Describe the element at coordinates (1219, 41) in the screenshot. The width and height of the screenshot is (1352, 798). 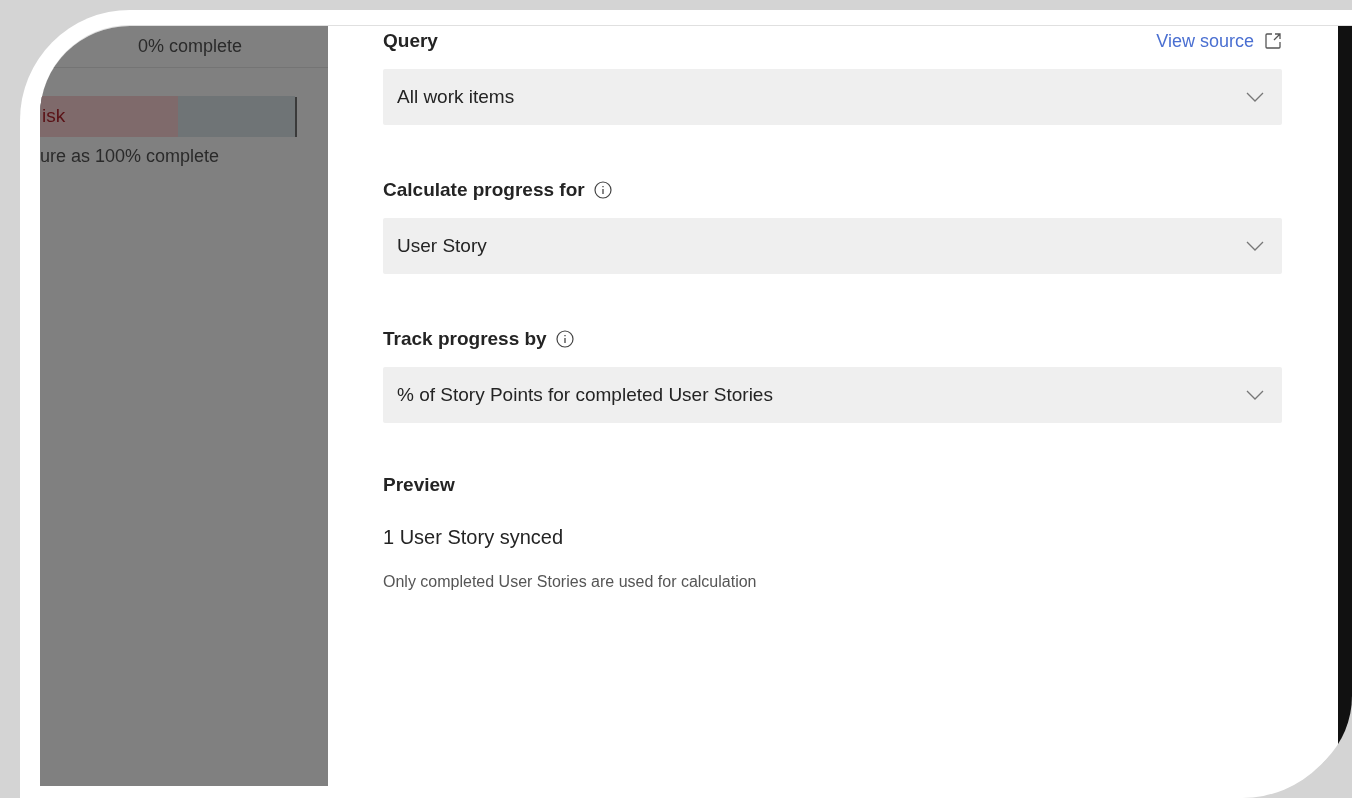
I see `view-source-link: View source` at that location.